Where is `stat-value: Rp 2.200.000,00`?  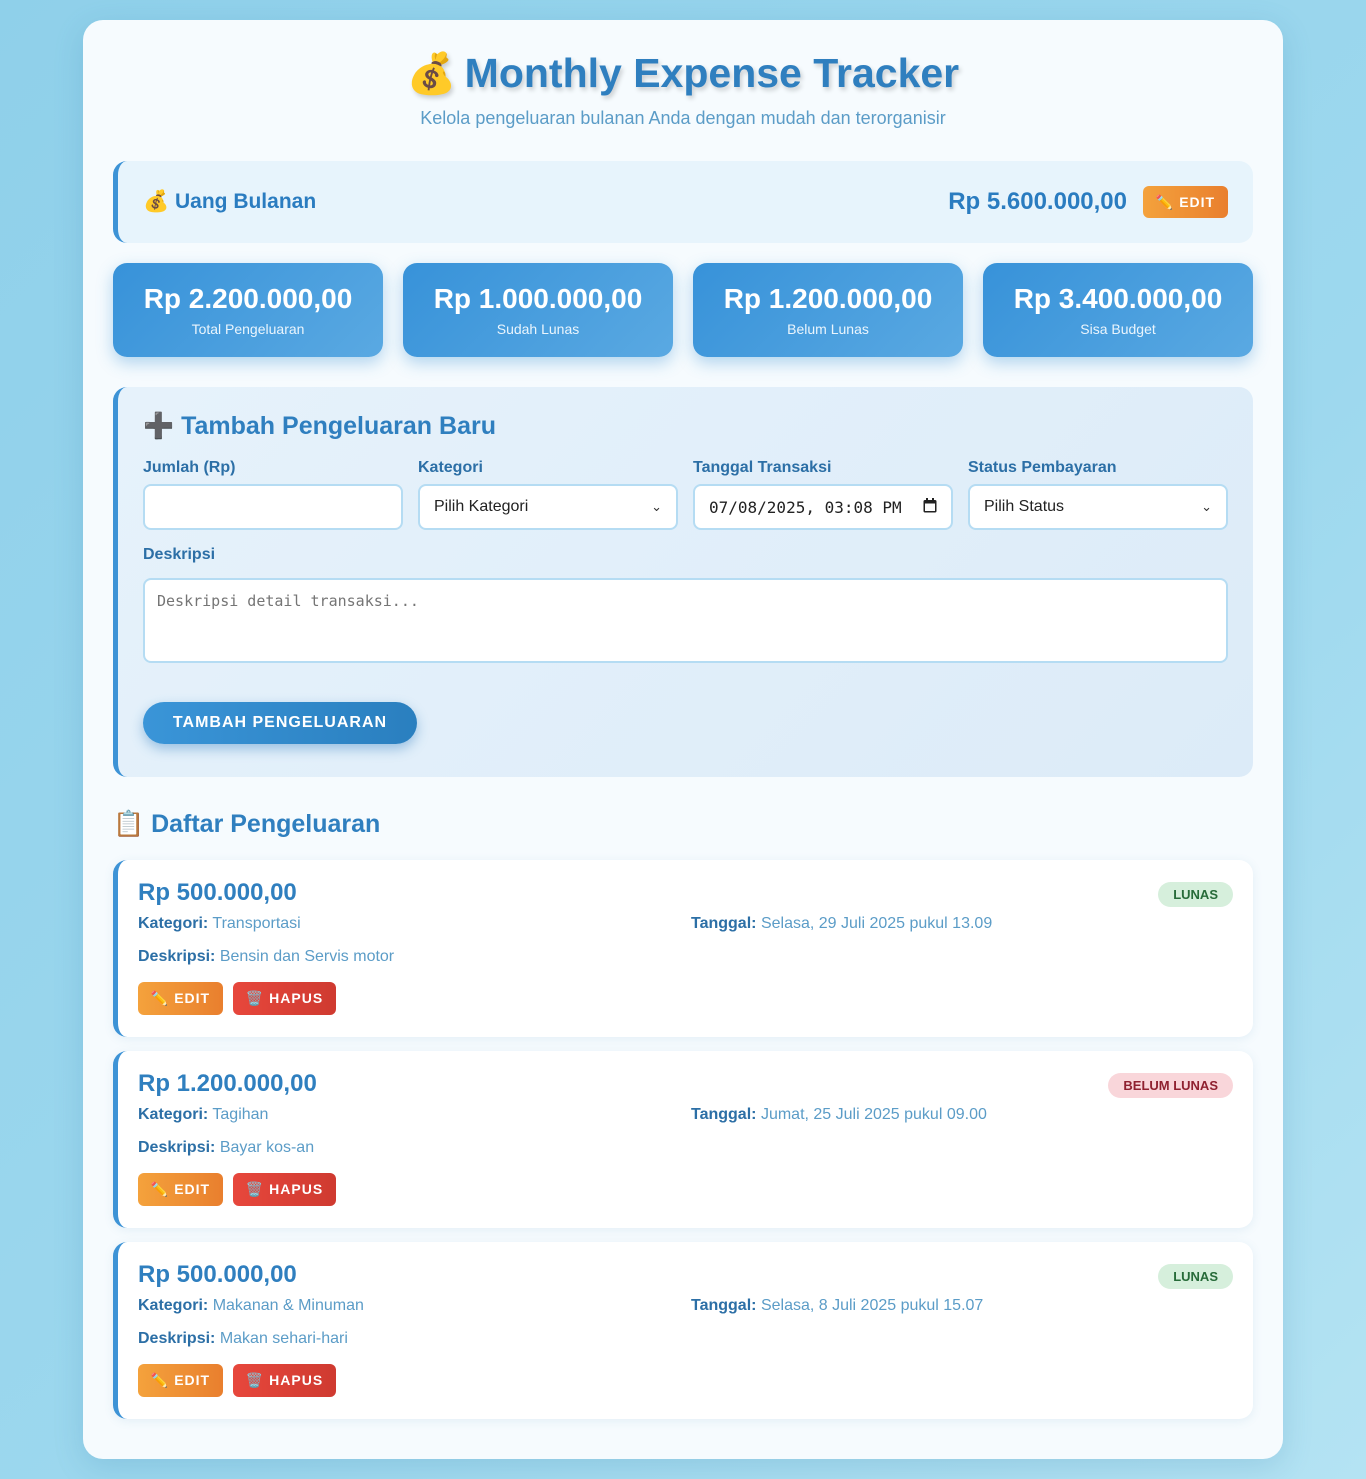 stat-value: Rp 2.200.000,00 is located at coordinates (248, 298).